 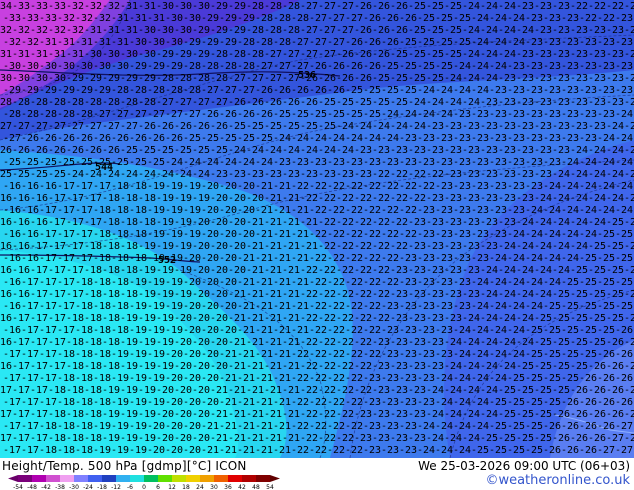 What do you see at coordinates (6, 366) in the screenshot?
I see `temperature-value: -16` at bounding box center [6, 366].